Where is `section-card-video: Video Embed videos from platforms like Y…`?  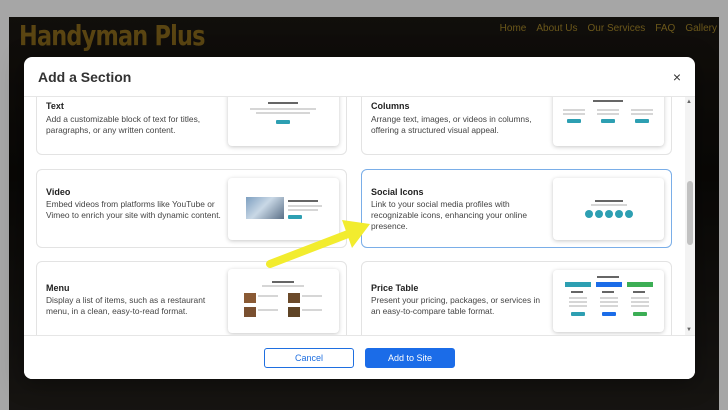
section-card-video: Video Embed videos from platforms like Y… is located at coordinates (191, 208).